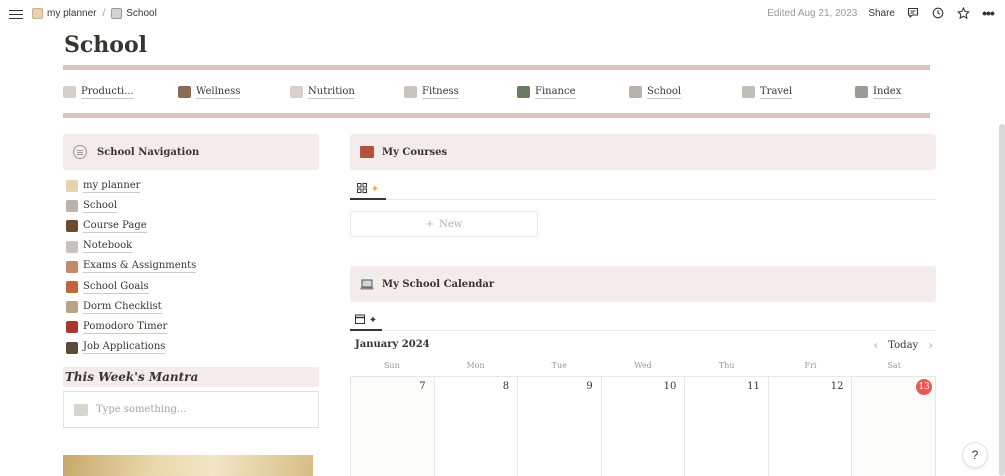 Image resolution: width=1005 pixels, height=476 pixels. I want to click on top-actions: Edited Aug 21, 2023 Share •••, so click(881, 13).